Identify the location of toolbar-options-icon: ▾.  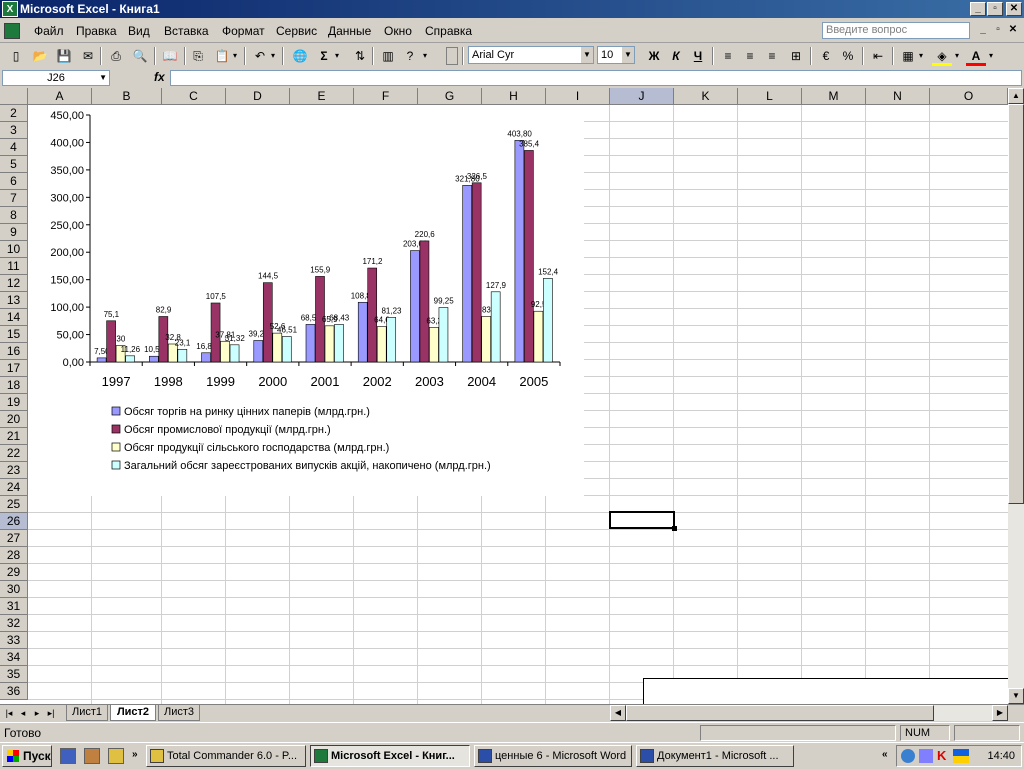
(425, 56).